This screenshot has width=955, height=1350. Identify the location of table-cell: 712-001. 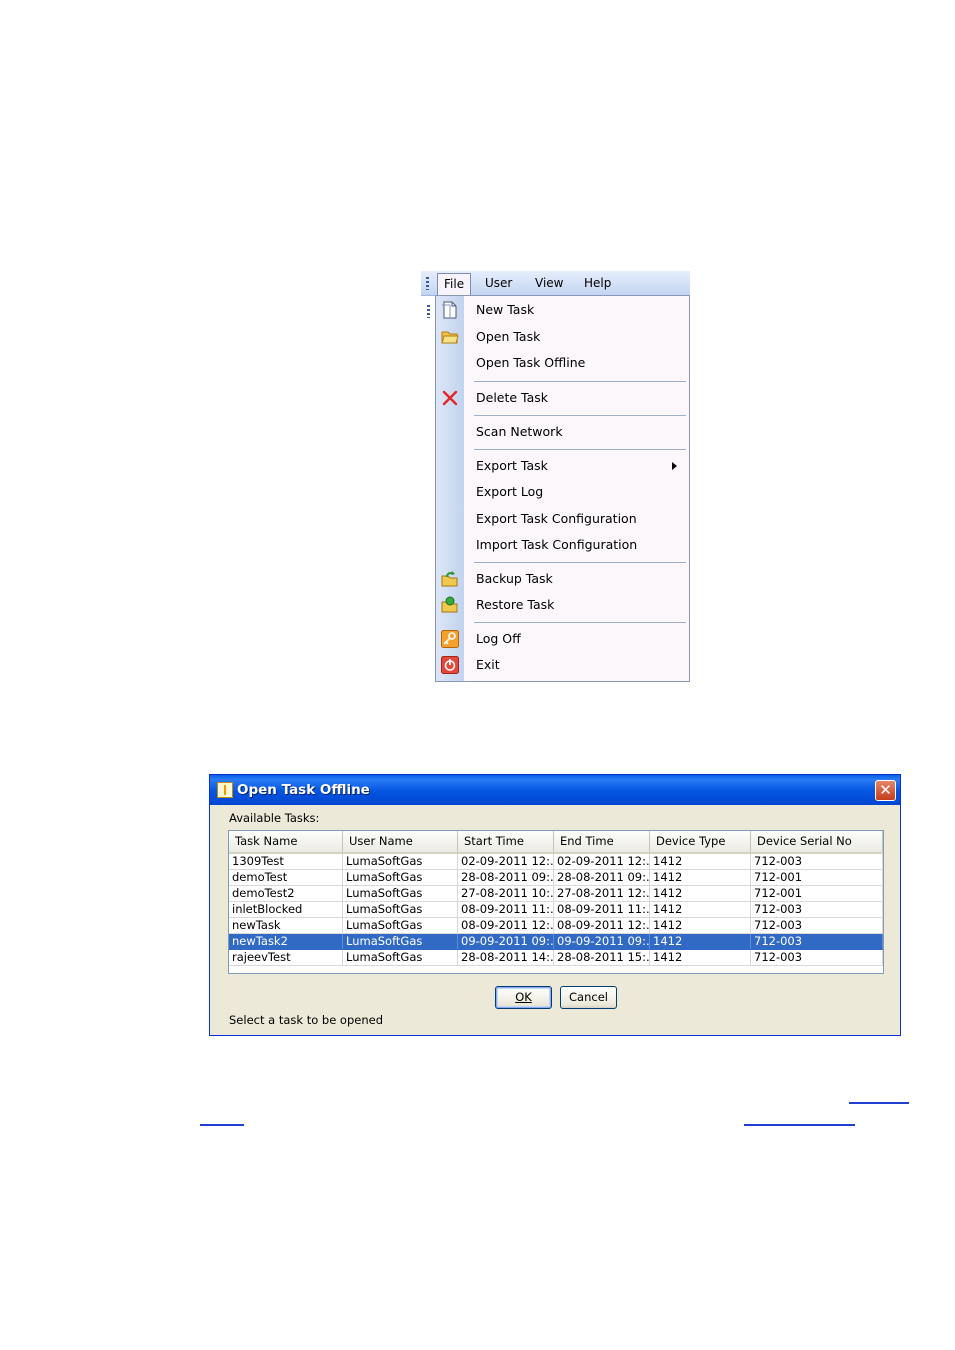
(817, 877).